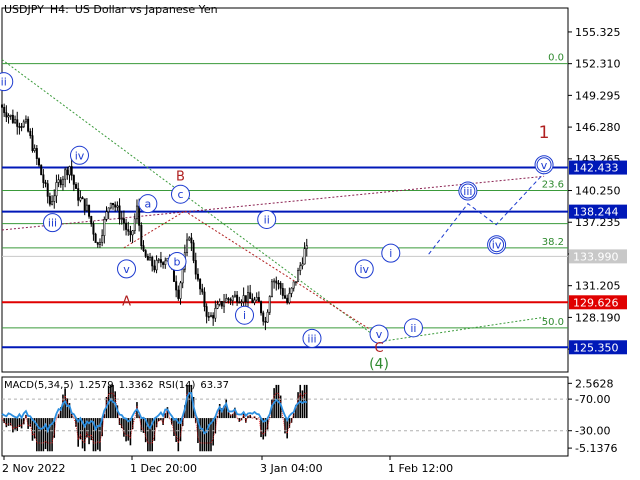 The image size is (640, 480). What do you see at coordinates (126, 302) in the screenshot?
I see `wave-label: A` at bounding box center [126, 302].